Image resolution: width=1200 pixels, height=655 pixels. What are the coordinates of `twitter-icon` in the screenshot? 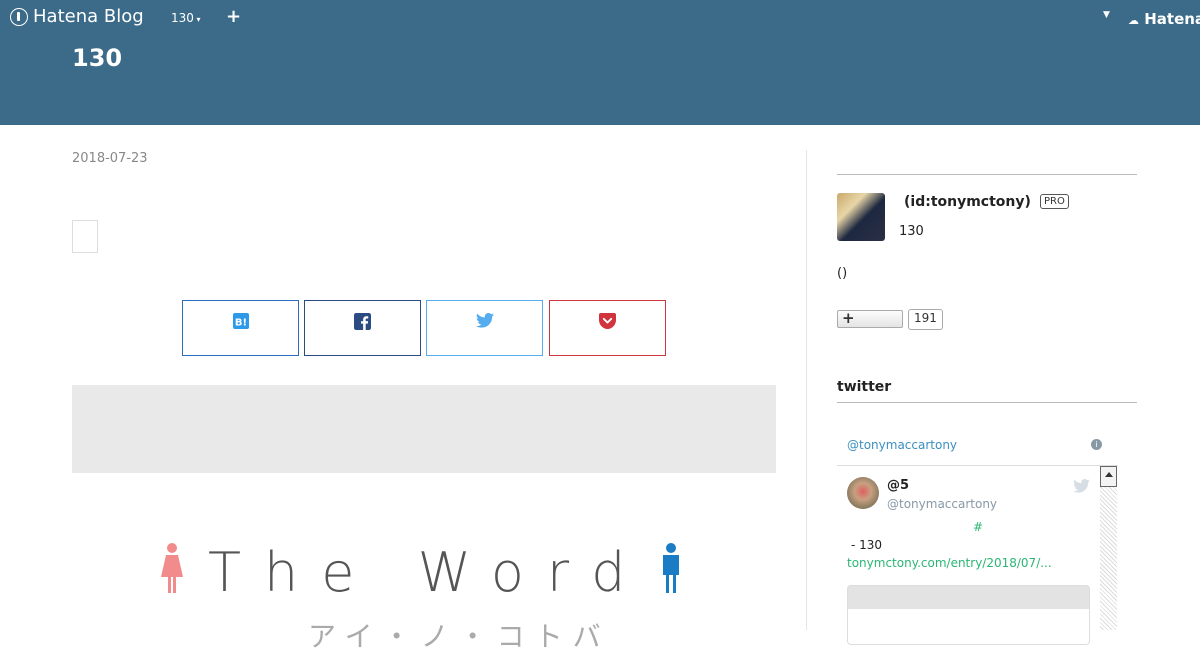 It's located at (484, 320).